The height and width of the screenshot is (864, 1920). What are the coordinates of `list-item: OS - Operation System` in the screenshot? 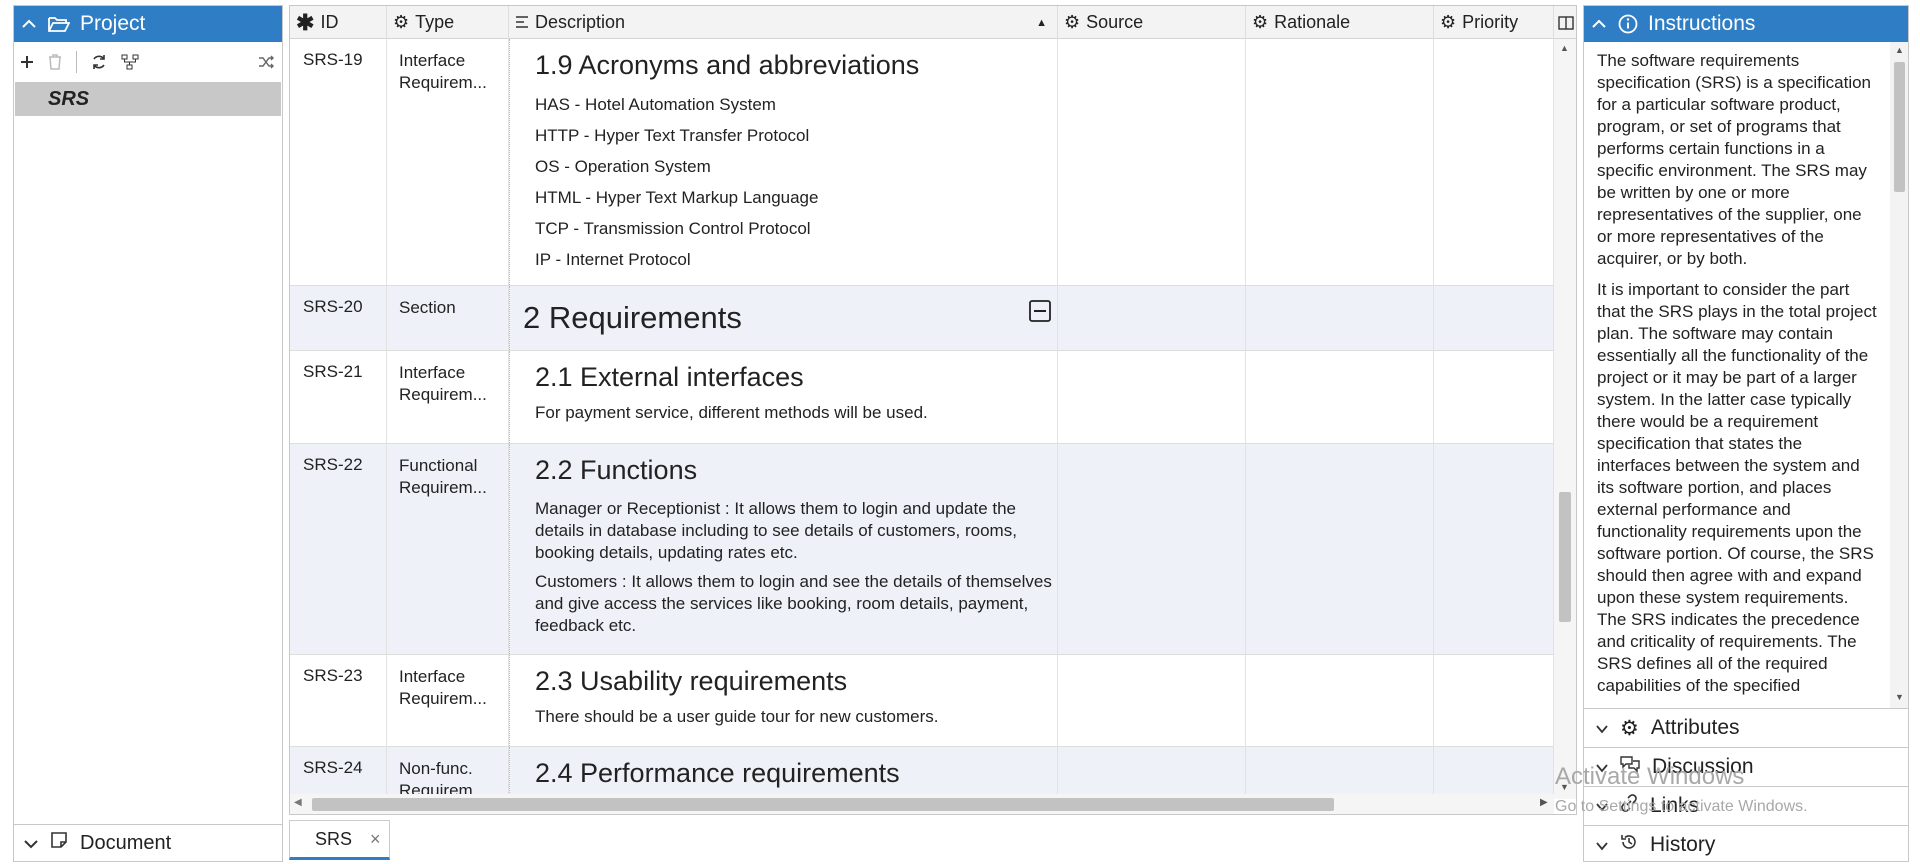 It's located at (623, 166).